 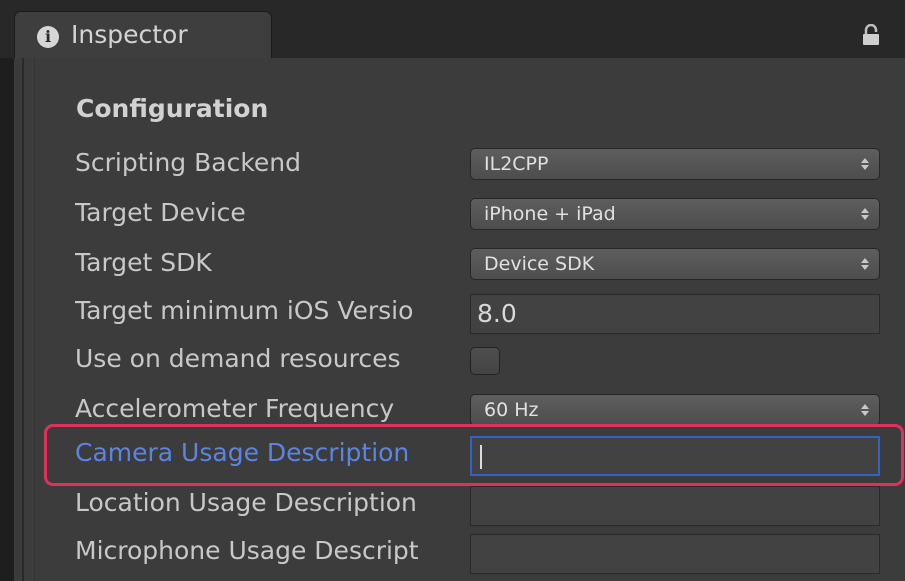 I want to click on target-min-ios-field: 8.0, so click(x=675, y=314).